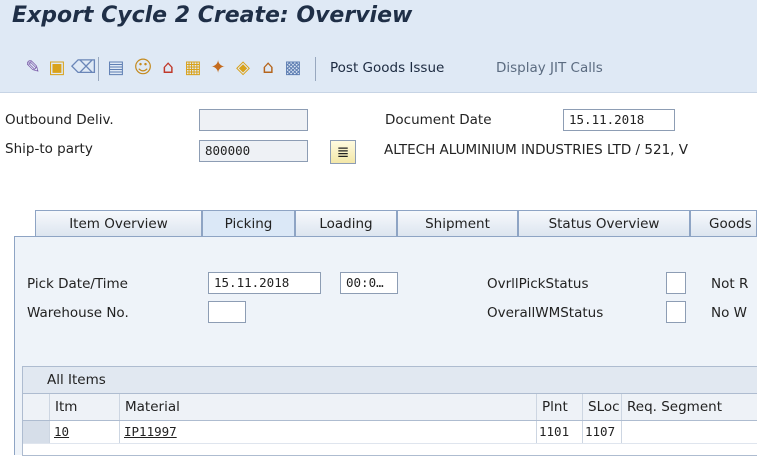 This screenshot has height=456, width=757. What do you see at coordinates (730, 284) in the screenshot?
I see `ovrl-pick-status-text: Not R` at bounding box center [730, 284].